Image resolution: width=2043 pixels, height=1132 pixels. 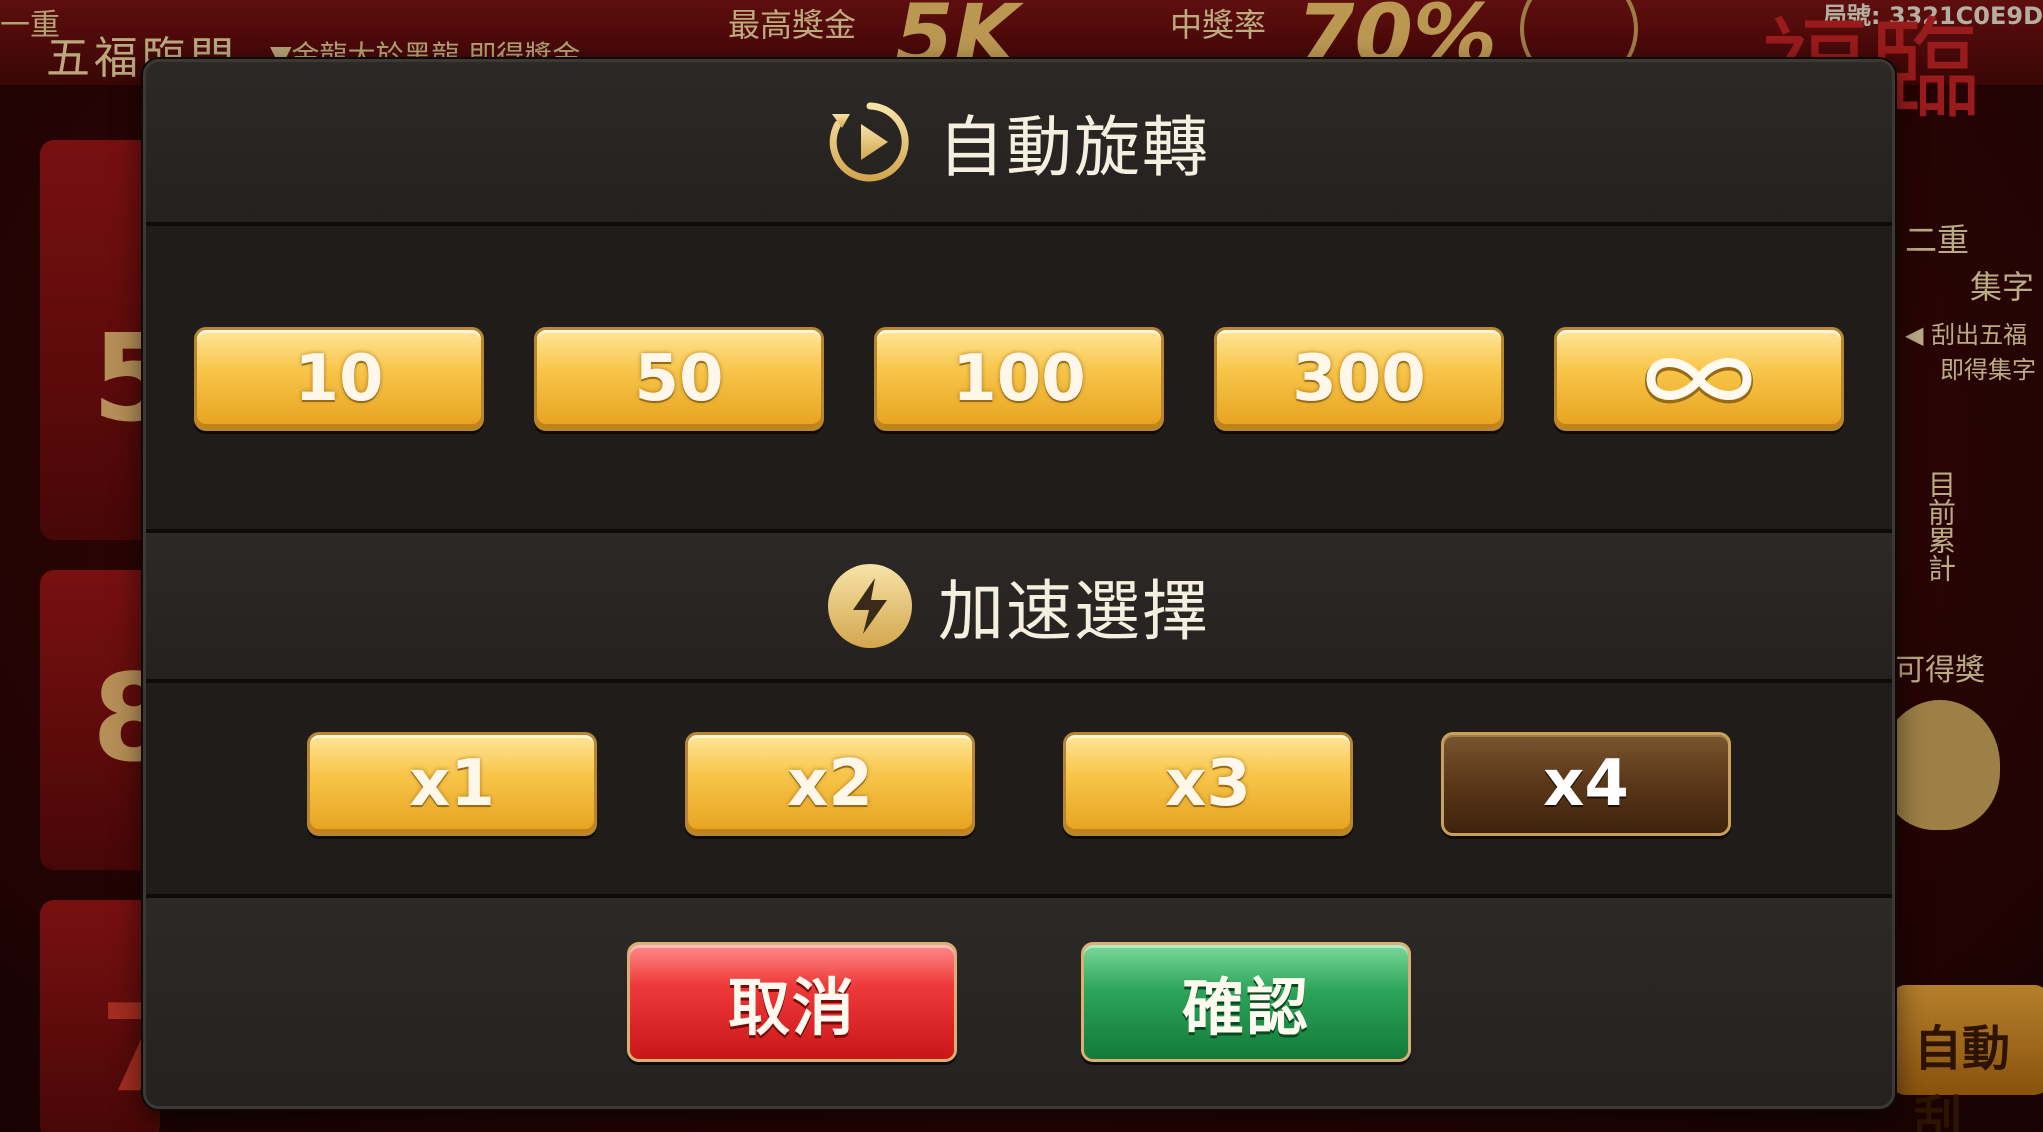 I want to click on speed-x3-button: x3, so click(x=1208, y=784).